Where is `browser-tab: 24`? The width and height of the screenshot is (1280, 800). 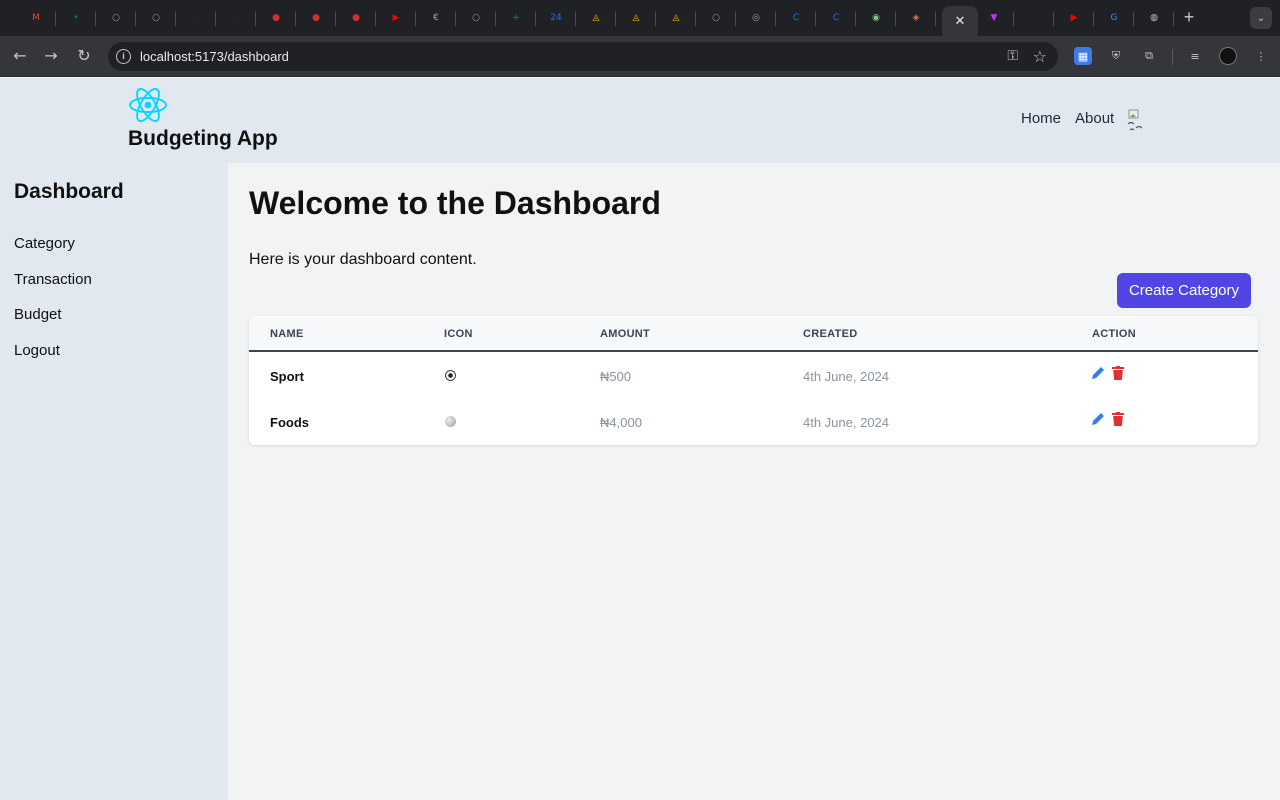
browser-tab: 24 is located at coordinates (556, 18).